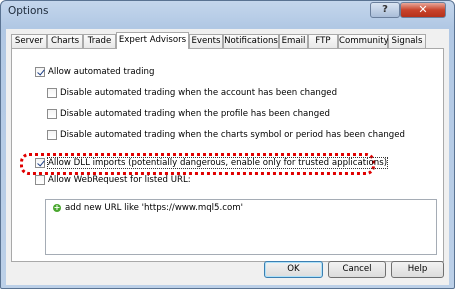 This screenshot has height=289, width=455. Describe the element at coordinates (154, 208) in the screenshot. I see `add-url-label: add new URL like 'https://www.mql5.com'` at that location.